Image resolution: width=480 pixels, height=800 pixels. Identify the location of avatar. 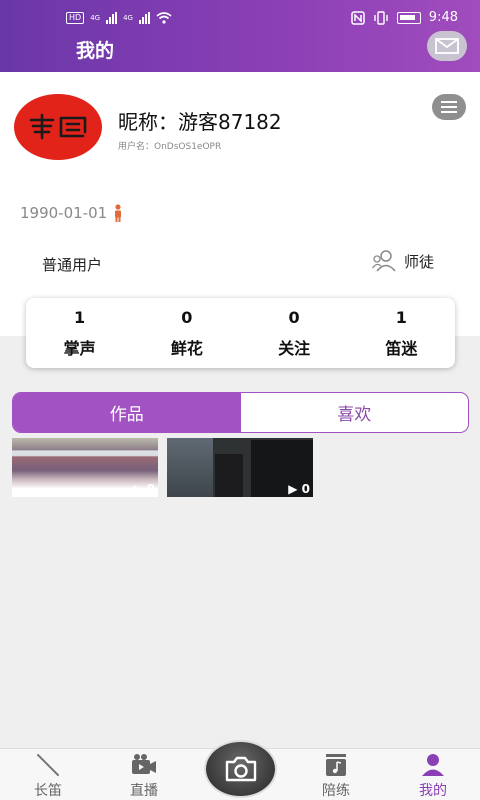
(58, 127).